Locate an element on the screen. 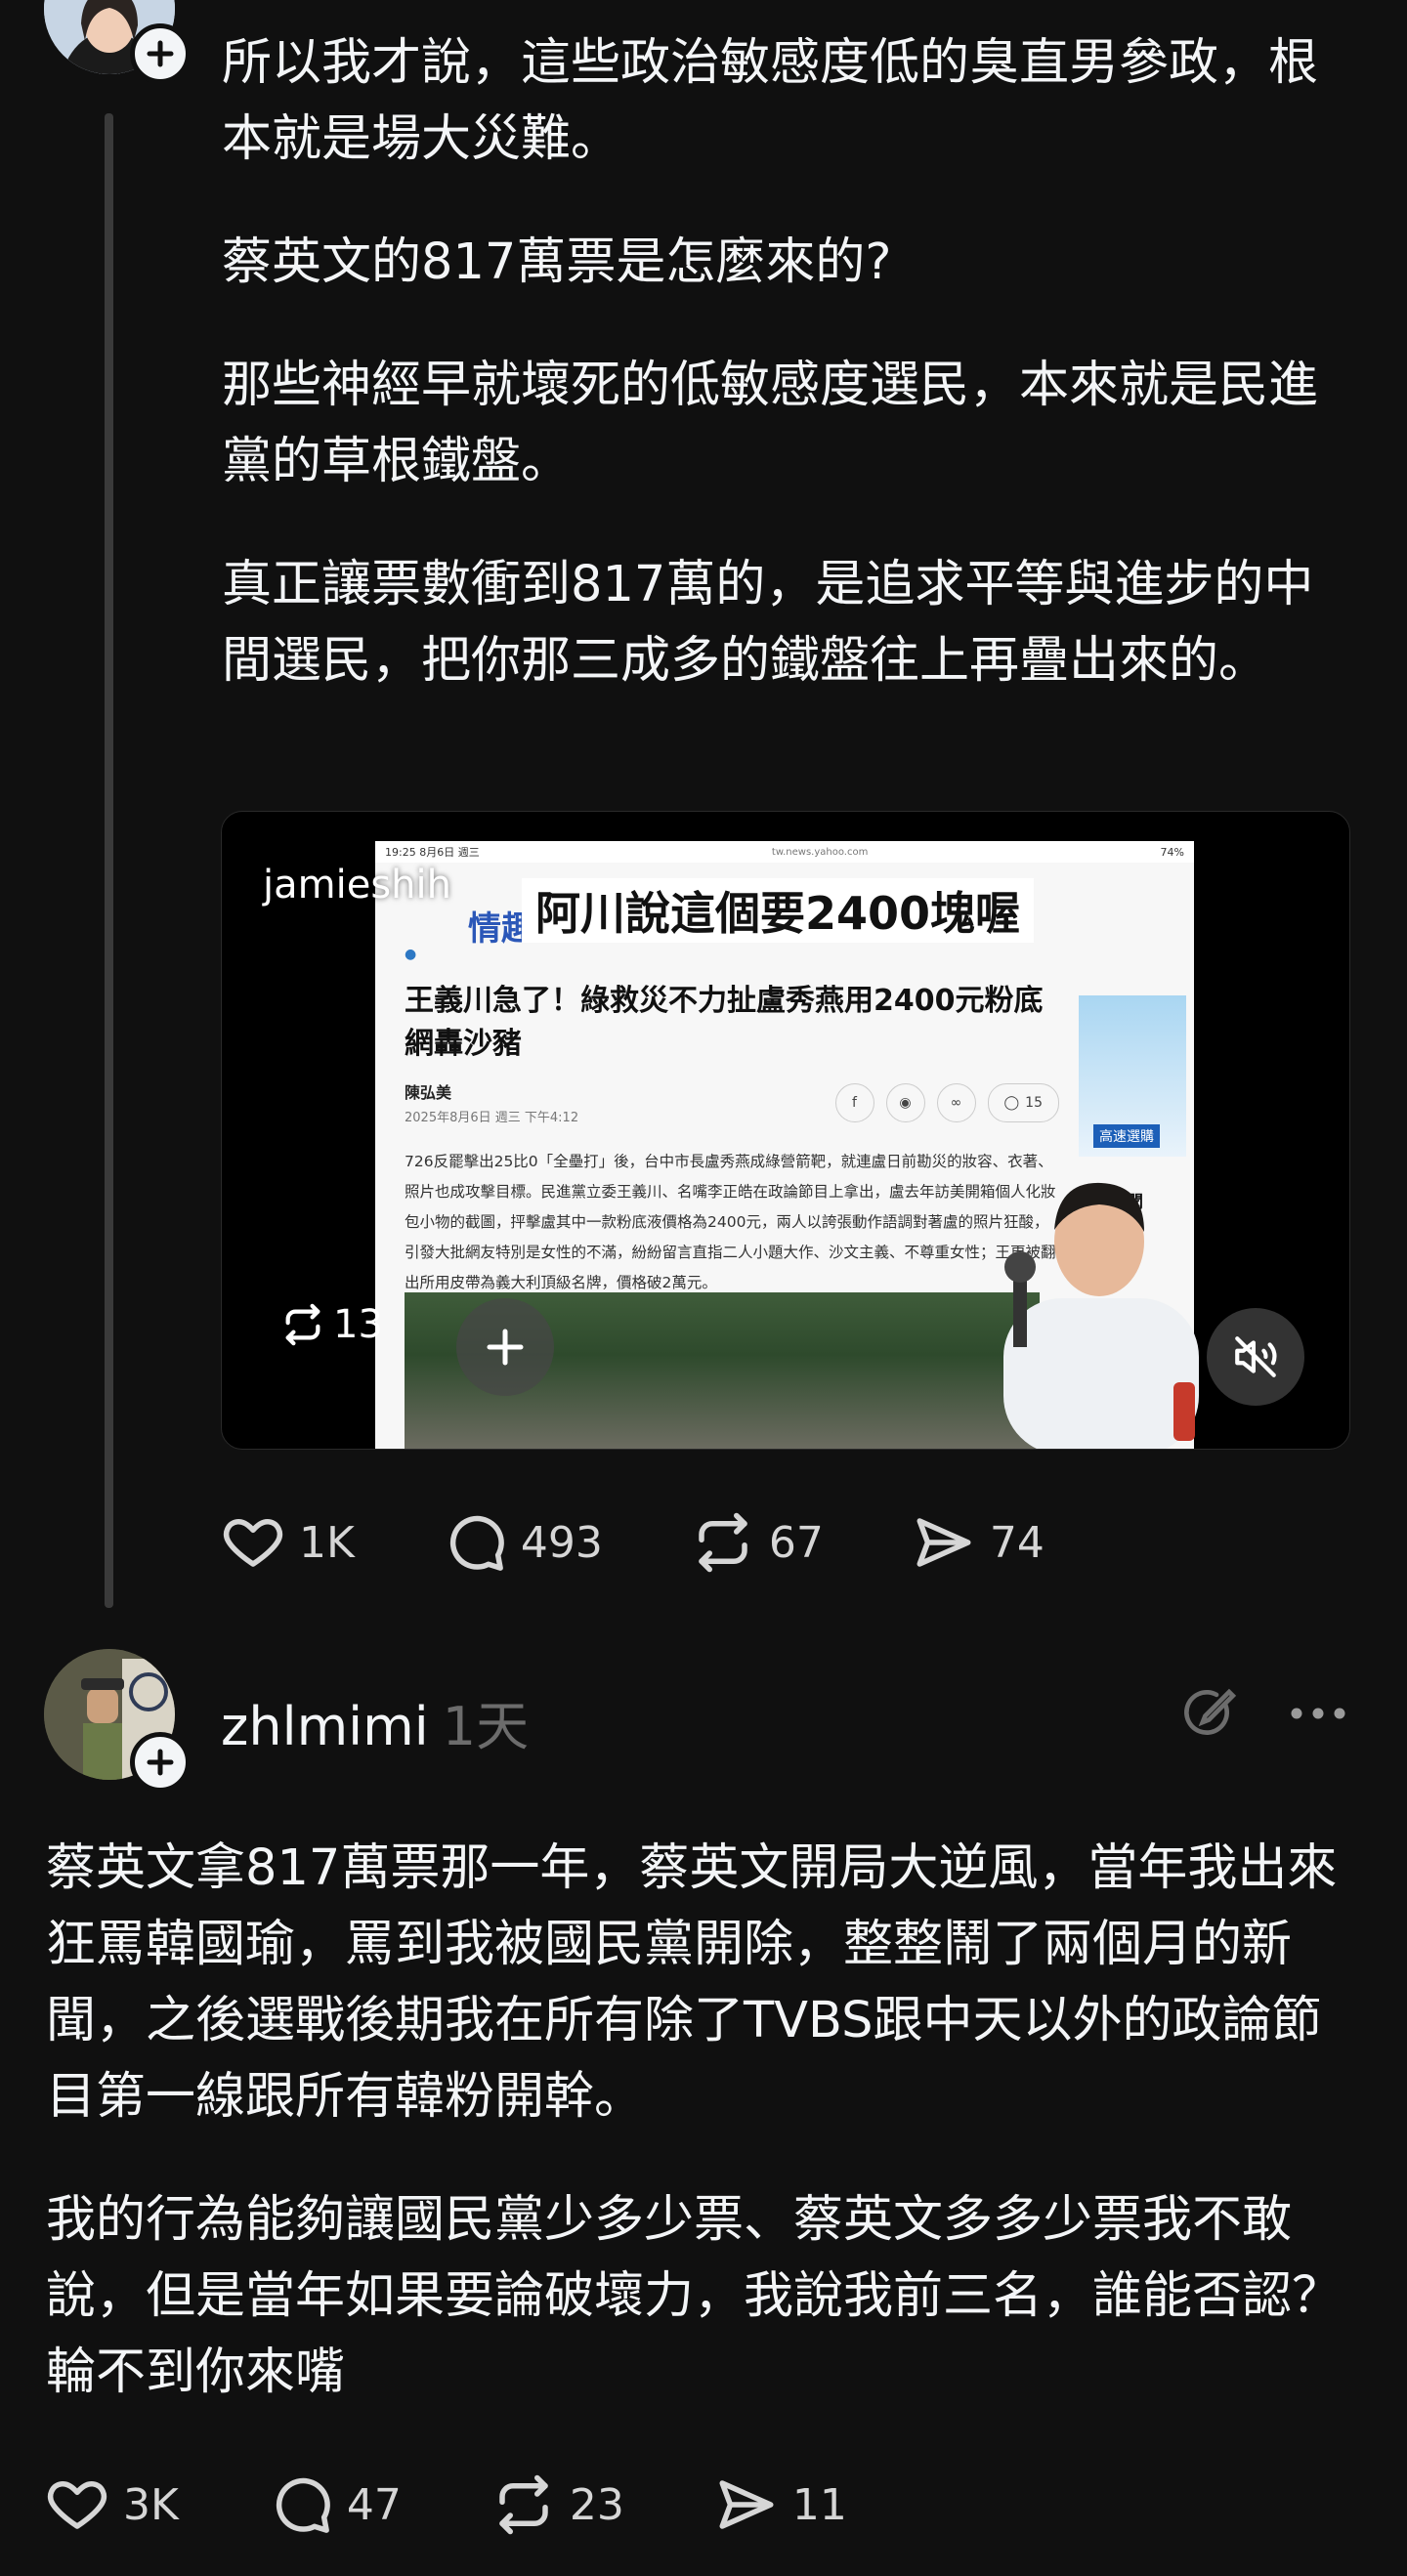  video-add-button is located at coordinates (505, 1347).